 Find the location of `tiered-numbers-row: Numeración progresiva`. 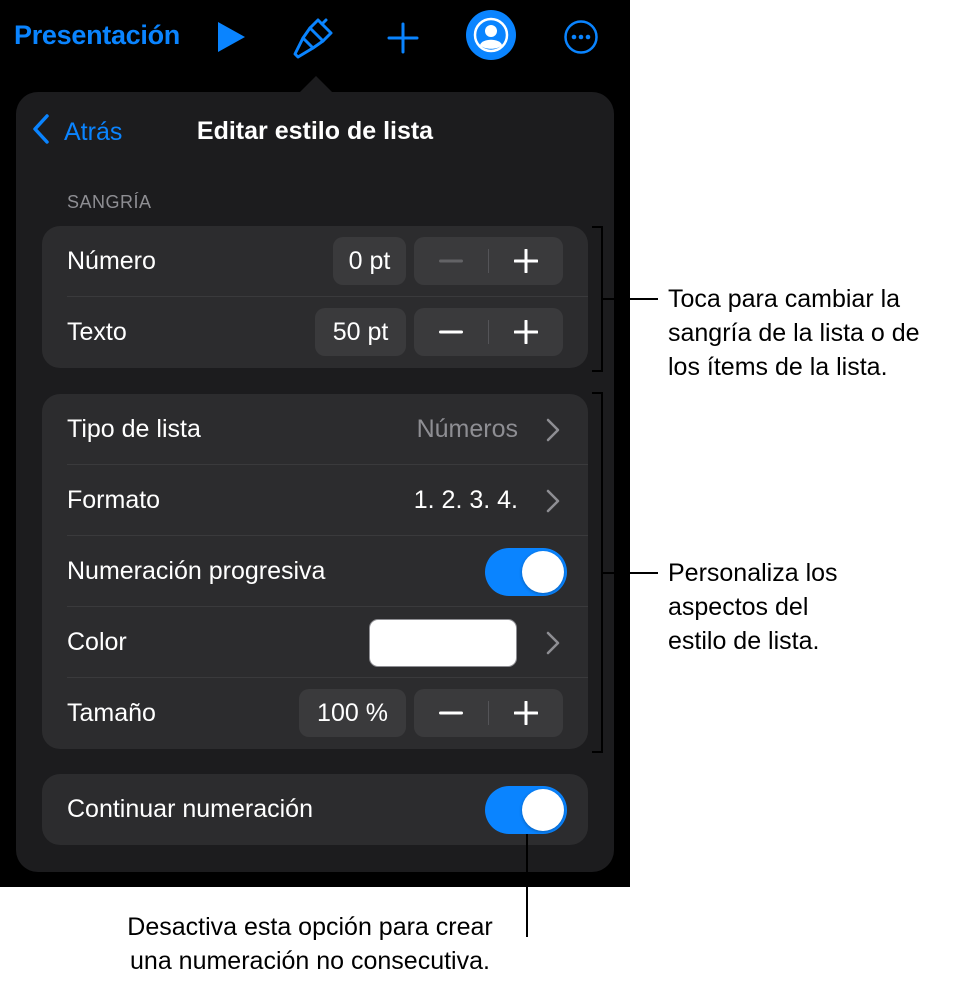

tiered-numbers-row: Numeración progresiva is located at coordinates (315, 571).